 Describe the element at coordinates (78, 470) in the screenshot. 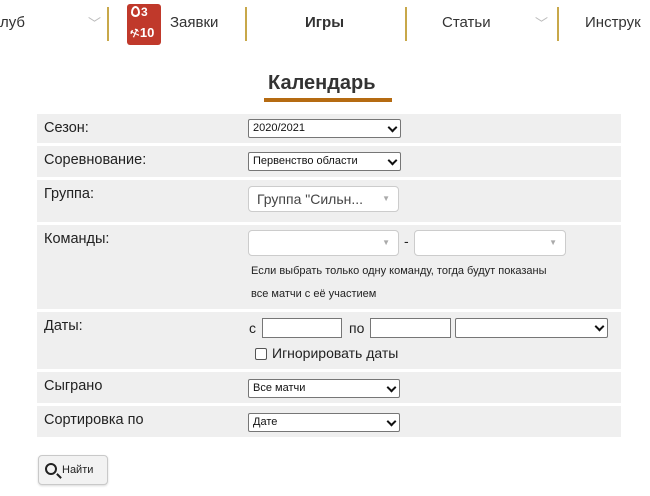

I see `search-button-label: Найти` at that location.